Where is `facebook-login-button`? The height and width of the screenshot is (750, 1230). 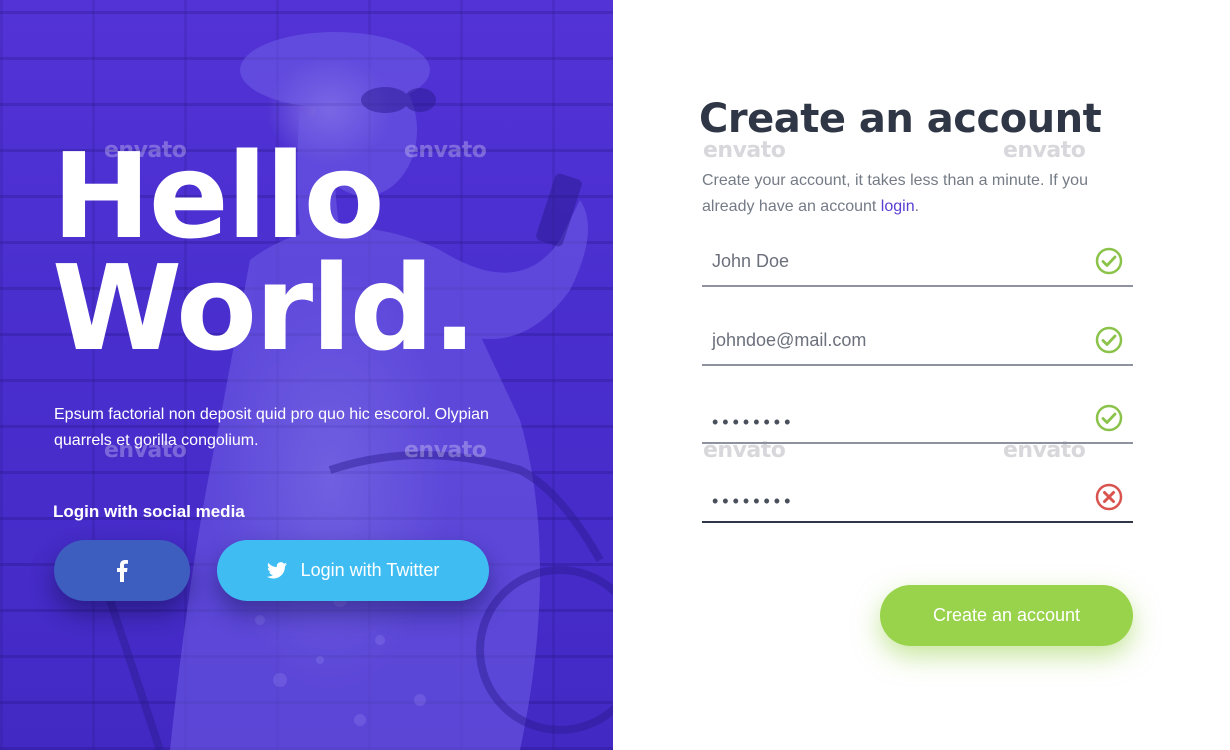
facebook-login-button is located at coordinates (122, 570).